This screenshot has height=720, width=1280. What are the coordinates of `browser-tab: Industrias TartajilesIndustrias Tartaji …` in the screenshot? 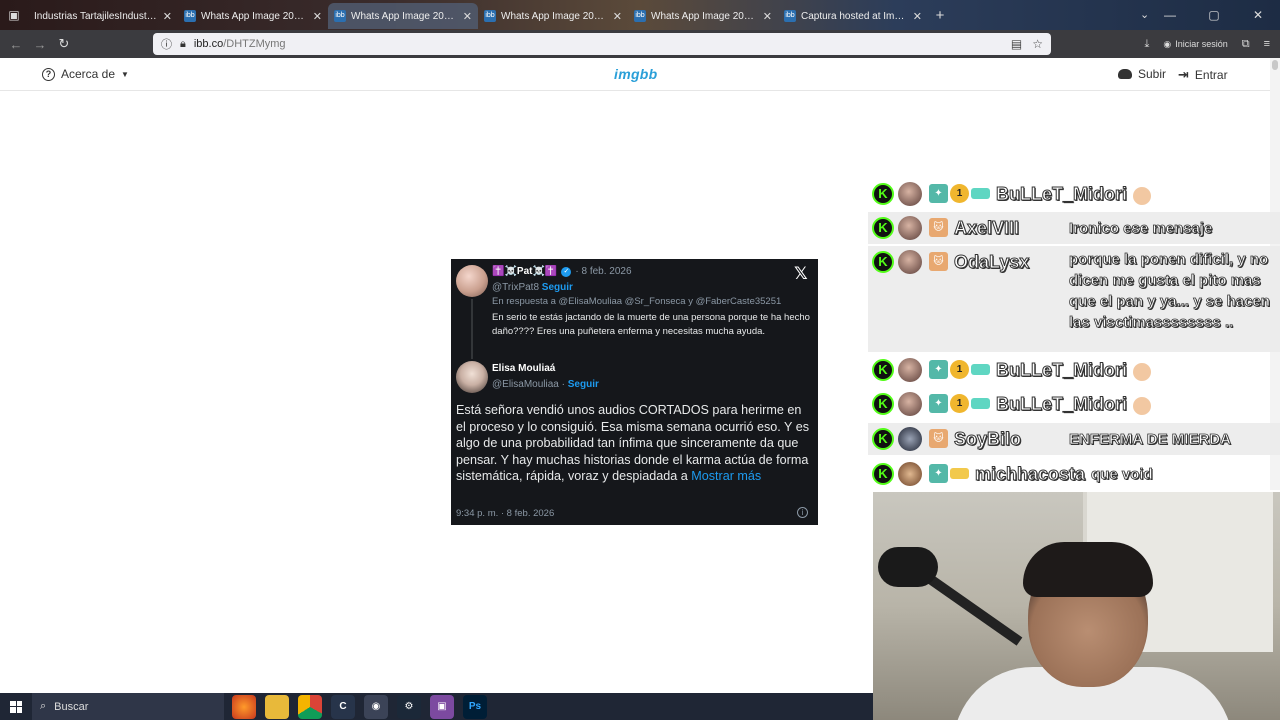 It's located at (103, 16).